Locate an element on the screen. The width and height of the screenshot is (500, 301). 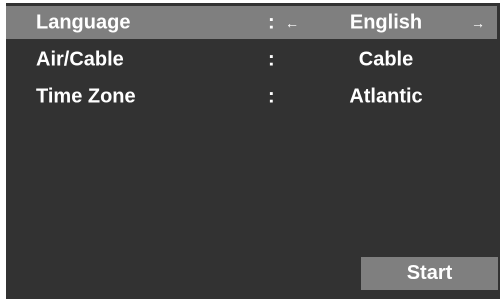
setting-label-language: Language is located at coordinates (83, 22).